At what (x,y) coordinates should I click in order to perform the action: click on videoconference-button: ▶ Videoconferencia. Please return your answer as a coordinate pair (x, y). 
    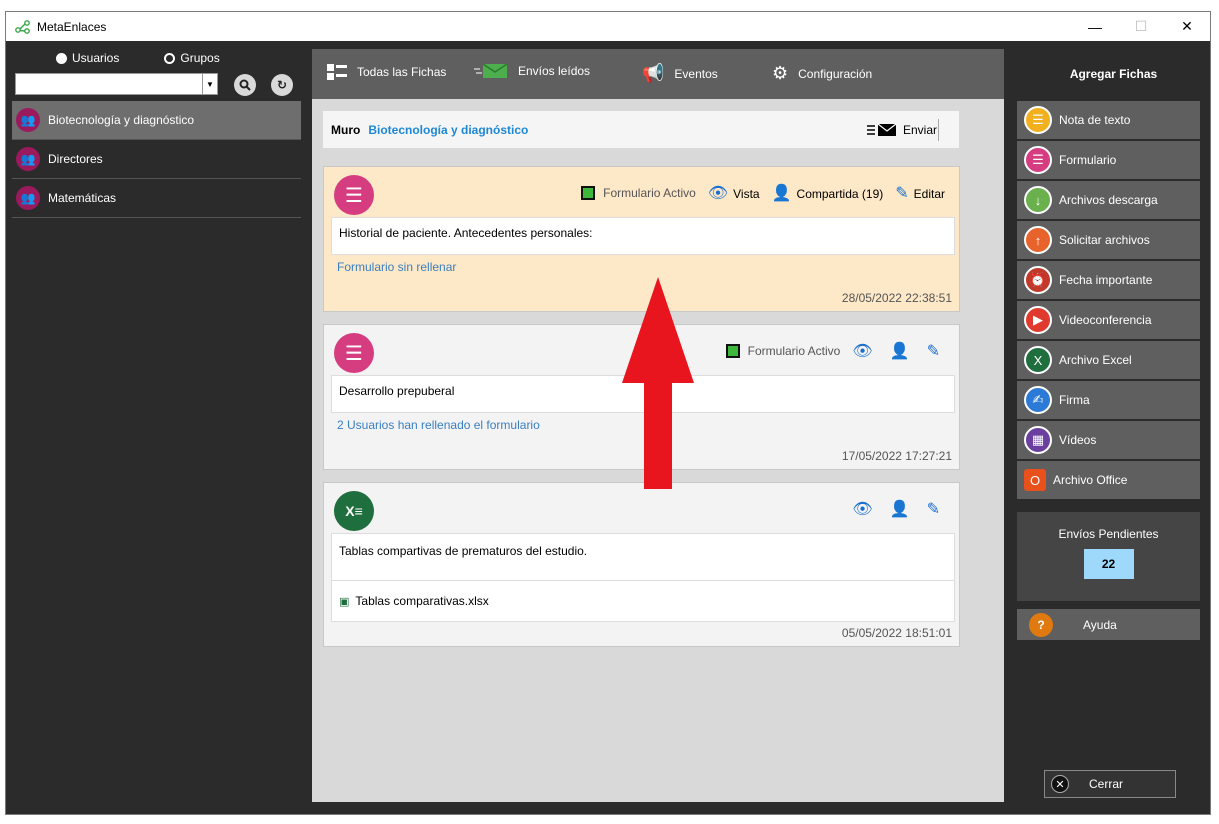
    Looking at the image, I should click on (1108, 320).